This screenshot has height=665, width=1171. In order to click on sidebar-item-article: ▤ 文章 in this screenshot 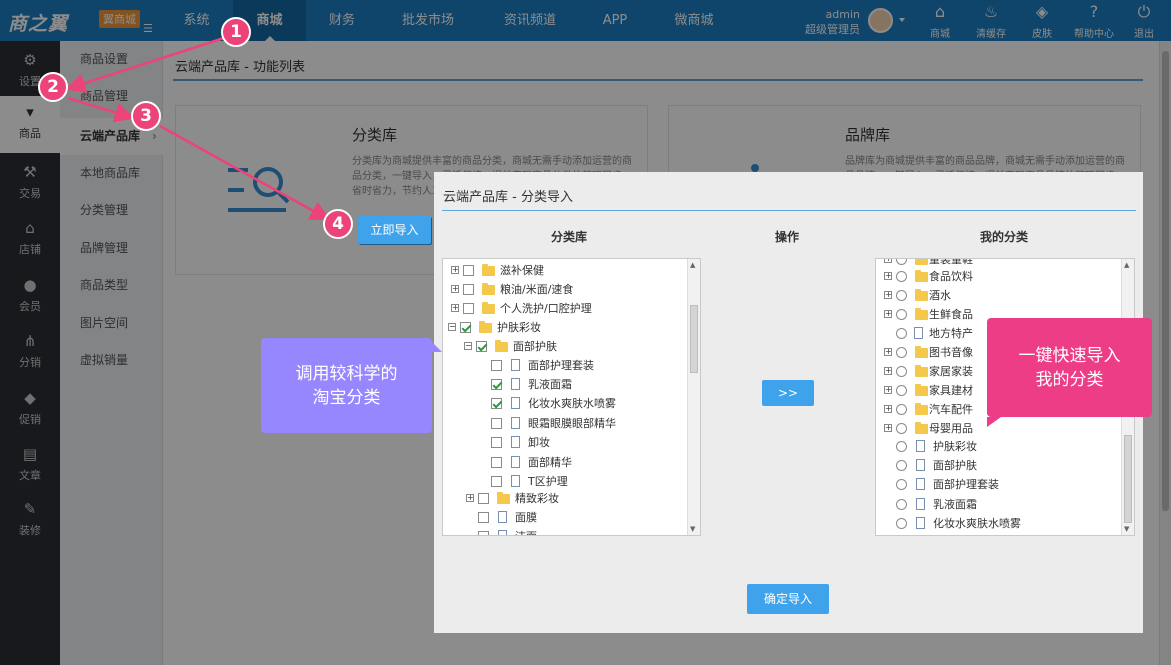, I will do `click(30, 464)`.